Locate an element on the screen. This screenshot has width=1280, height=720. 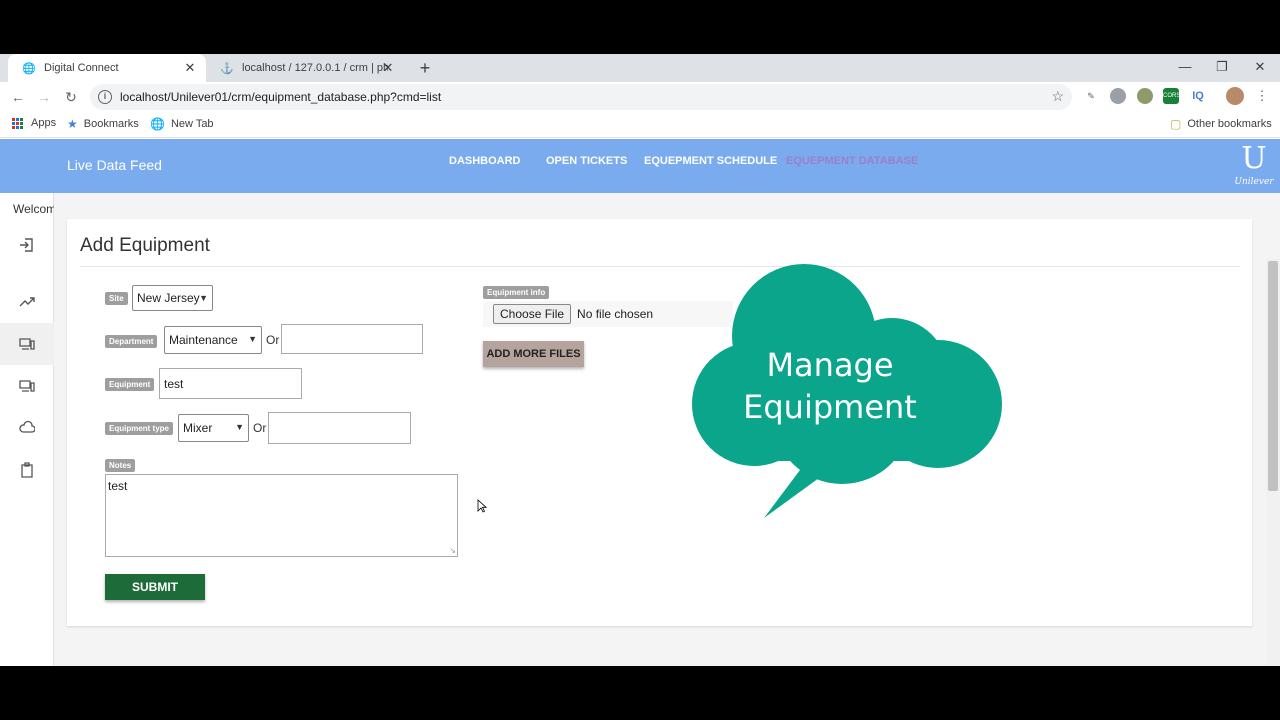
nav-equipment-database: EQUEPMENT DATABASE is located at coordinates (852, 161).